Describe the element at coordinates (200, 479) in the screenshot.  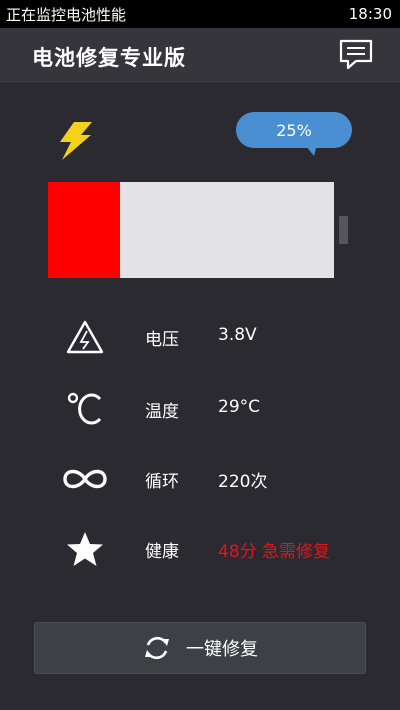
I see `stat-row-cycles: 循环 220次` at that location.